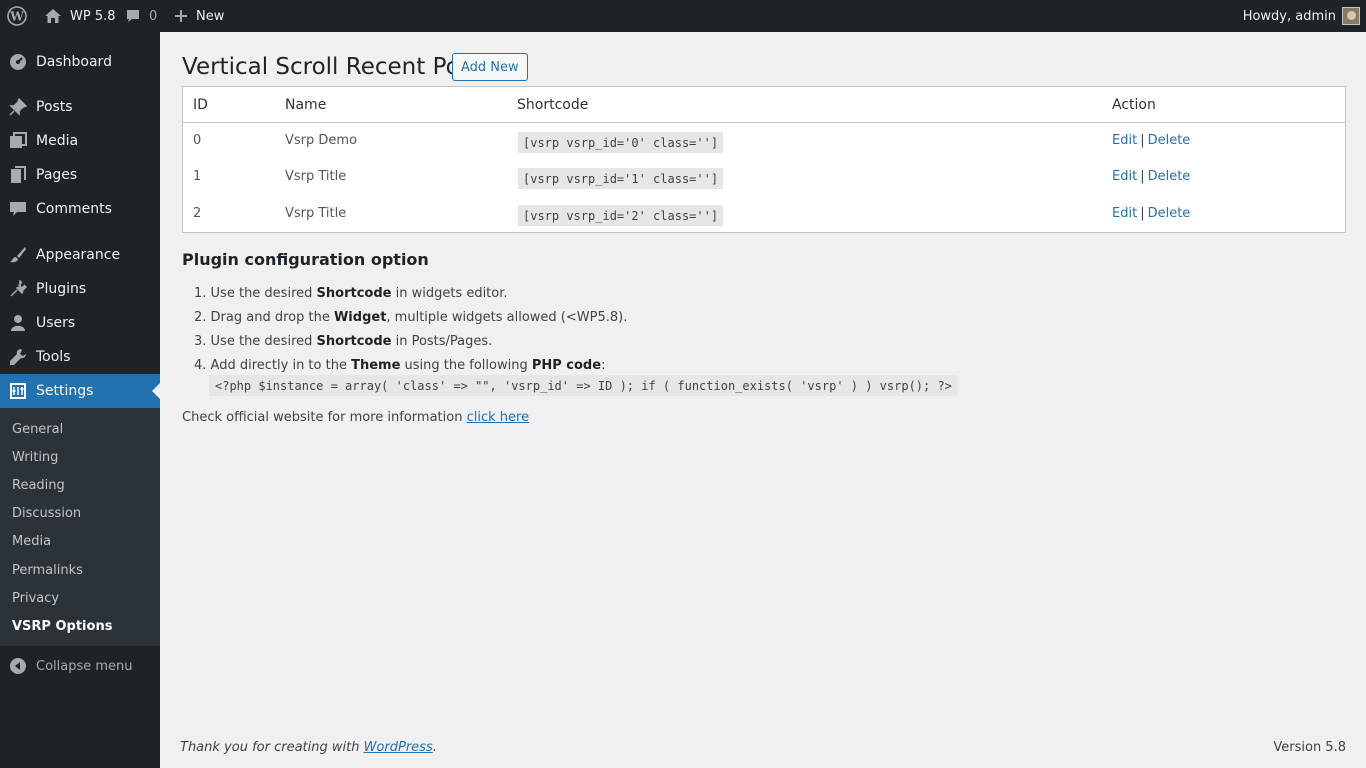  I want to click on submenu-item-reading: Reading, so click(38, 485).